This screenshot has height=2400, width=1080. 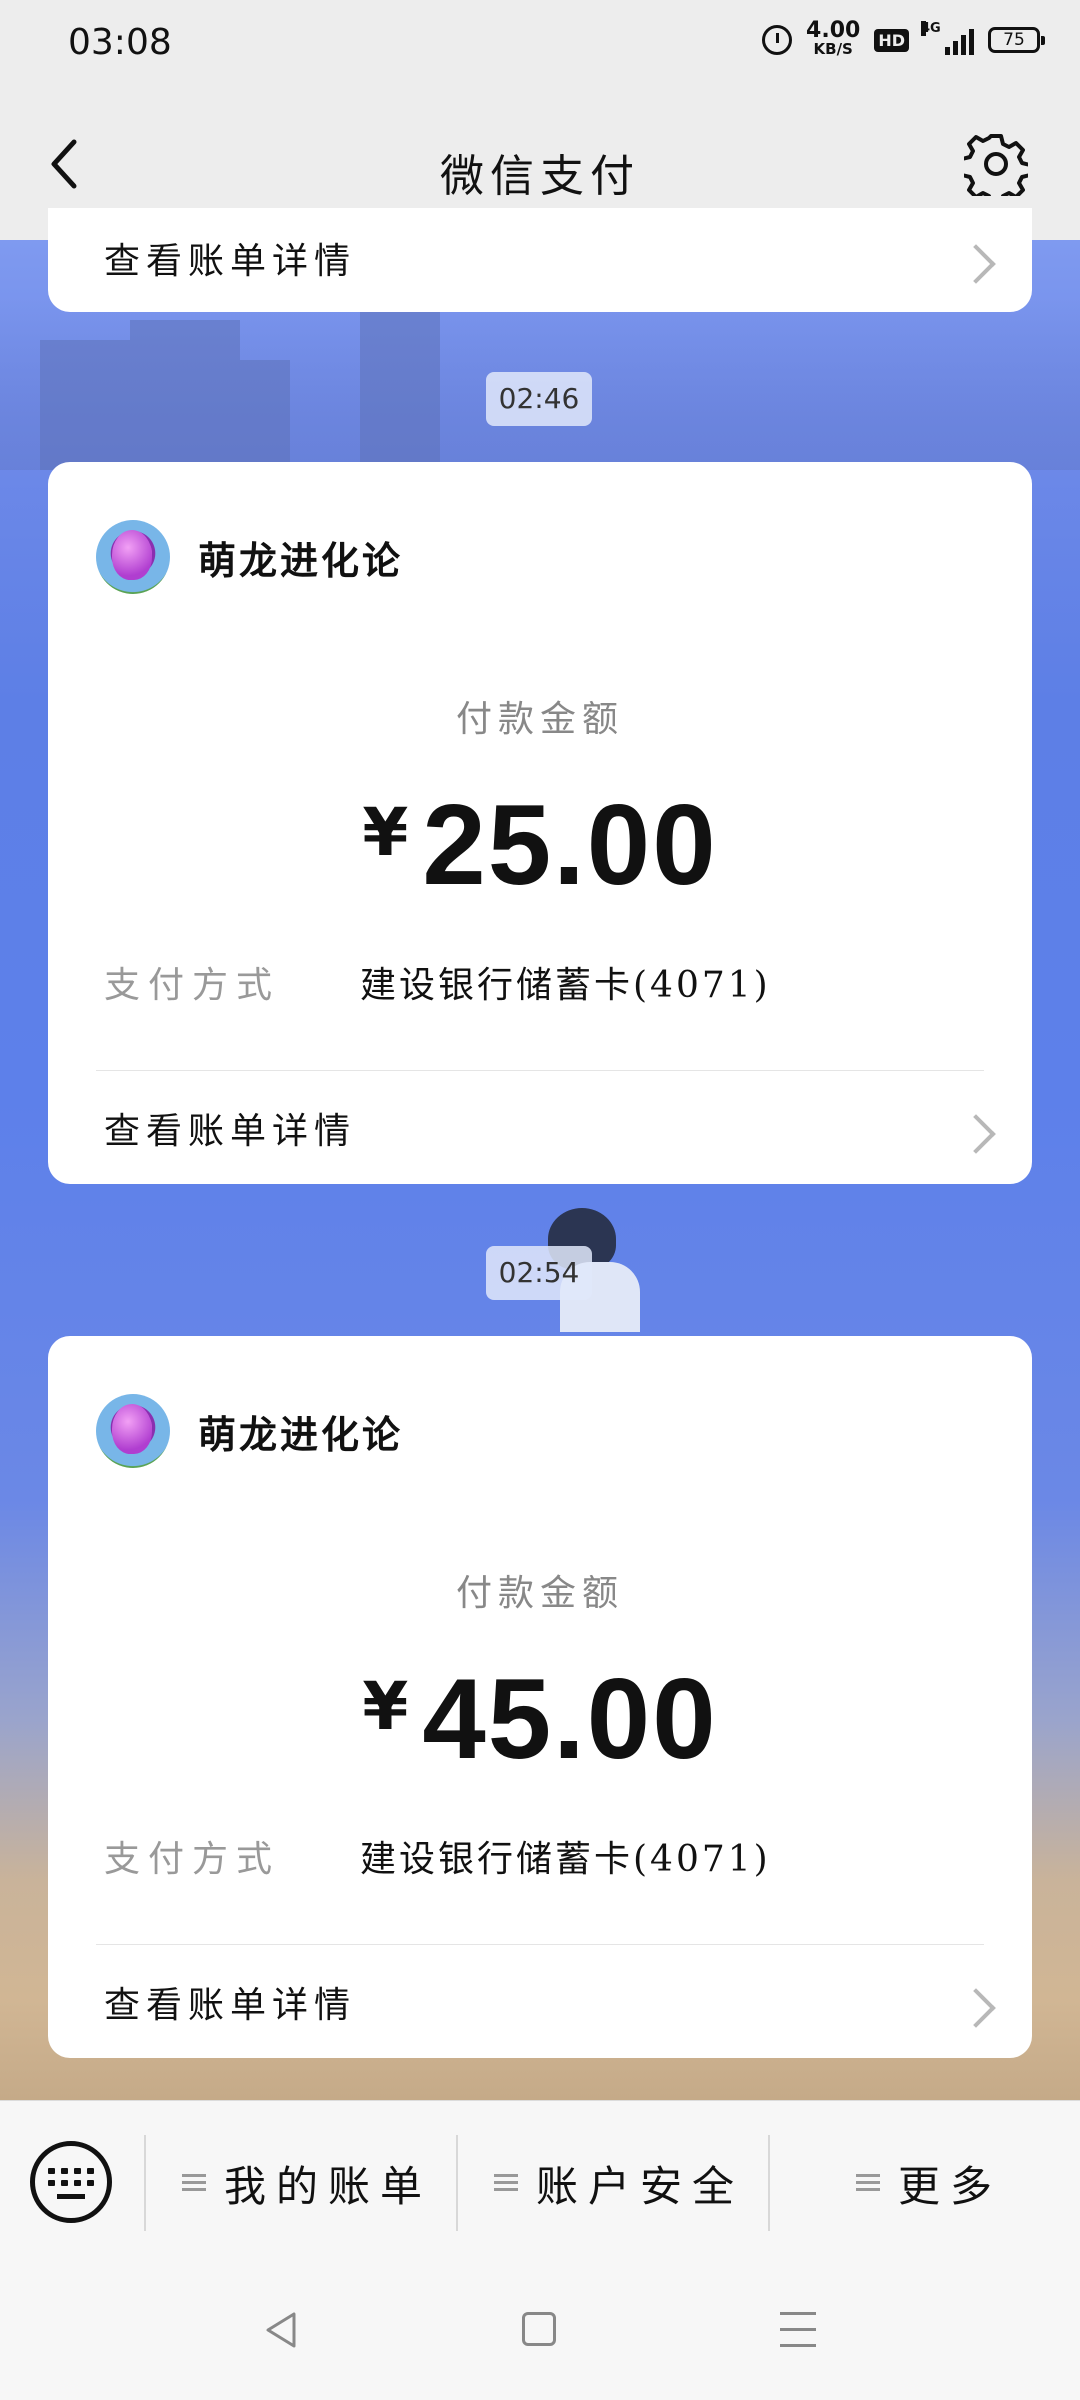 I want to click on message-timestamp: 02:54, so click(x=539, y=1273).